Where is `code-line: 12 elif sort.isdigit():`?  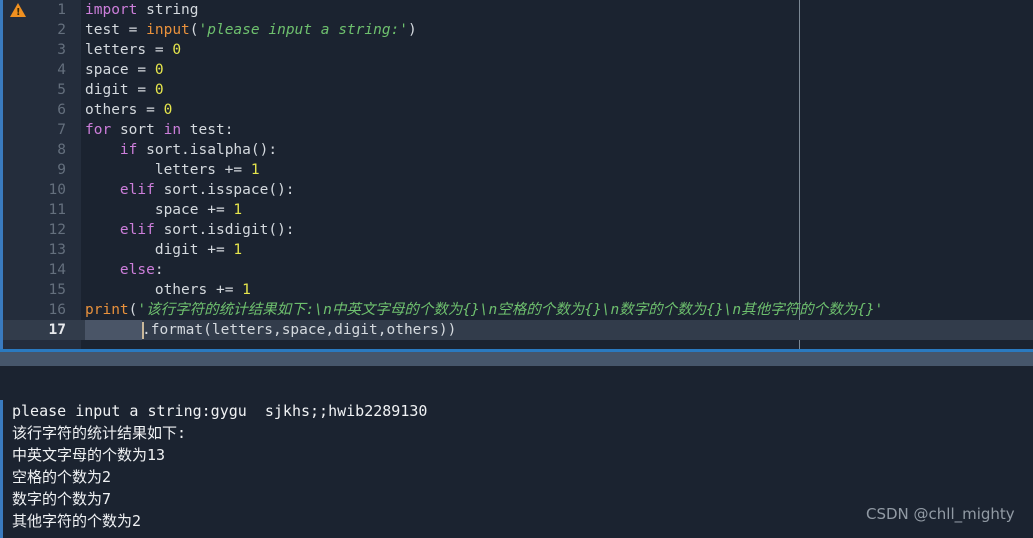
code-line: 12 elif sort.isdigit(): is located at coordinates (516, 230).